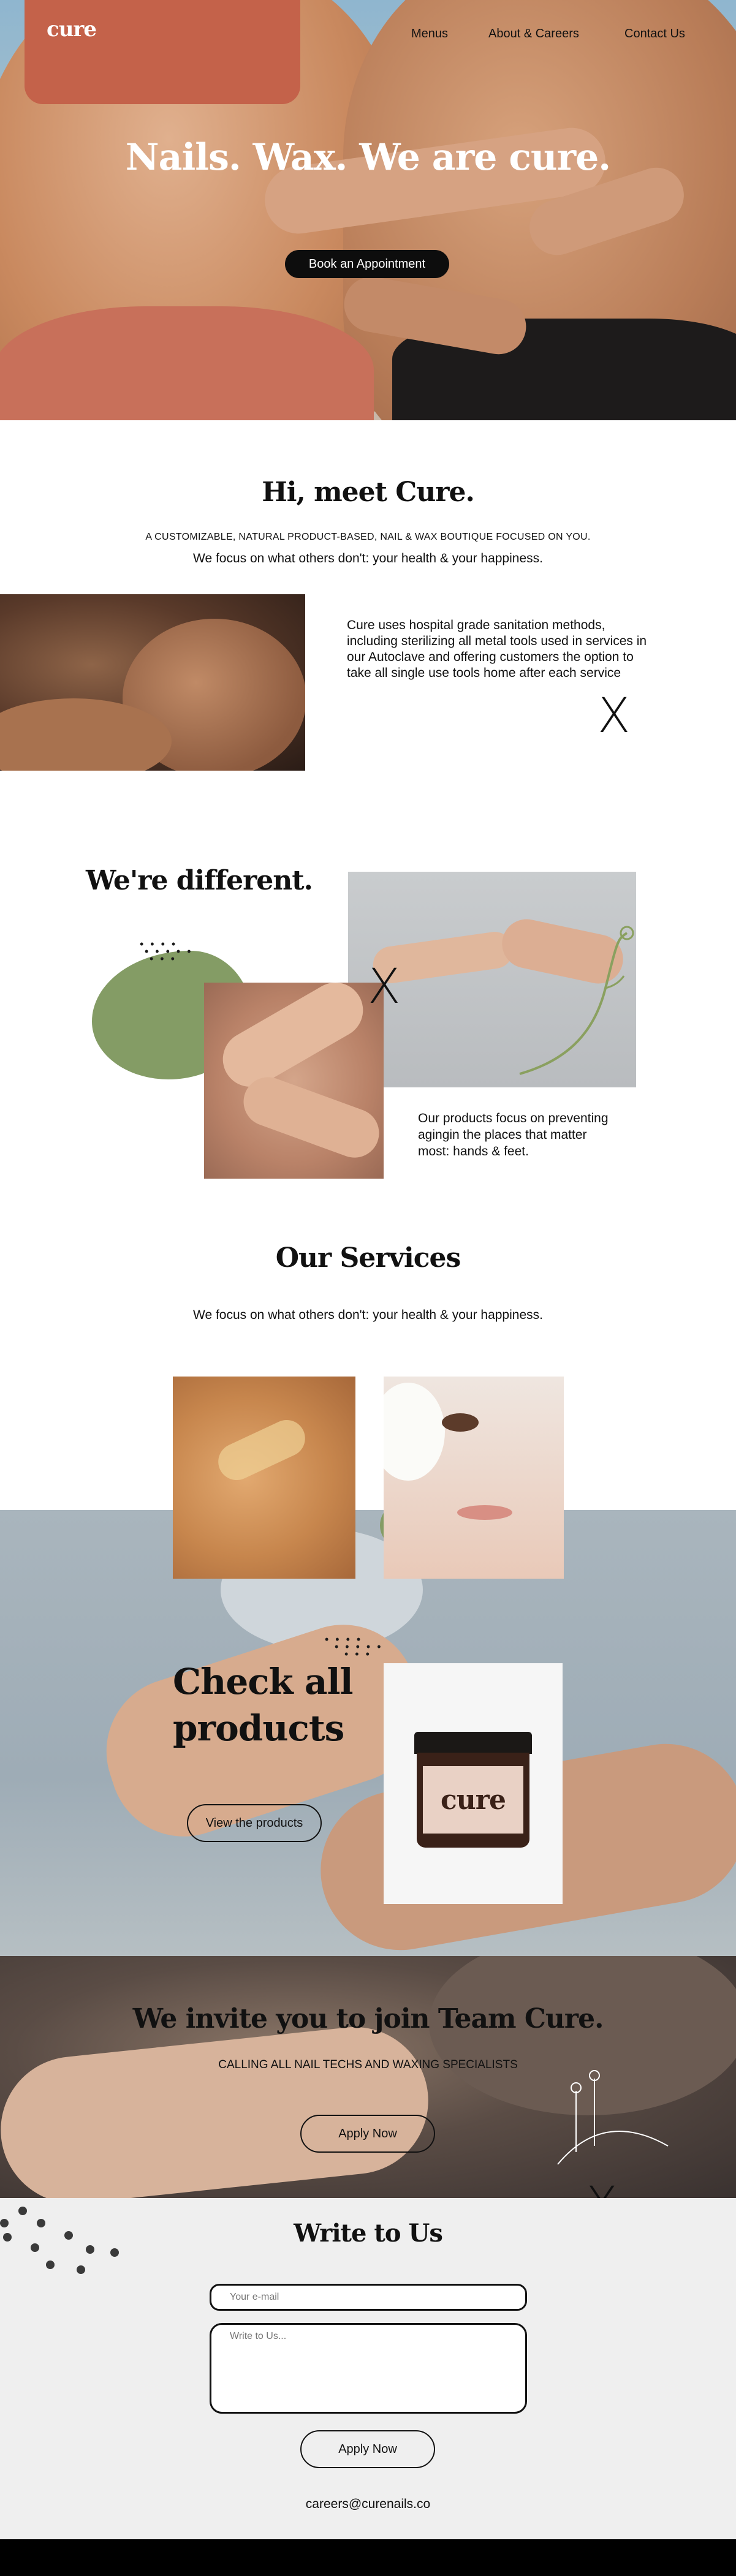 The width and height of the screenshot is (736, 2576). Describe the element at coordinates (367, 264) in the screenshot. I see `book-appointment-button: Book an Appointment` at that location.